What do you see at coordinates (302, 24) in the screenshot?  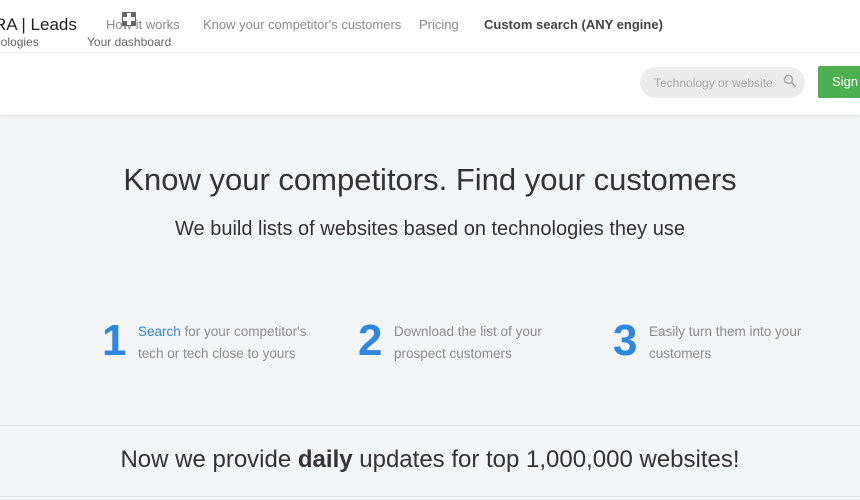 I see `nav-know-competitors: Know your competitor's customers` at bounding box center [302, 24].